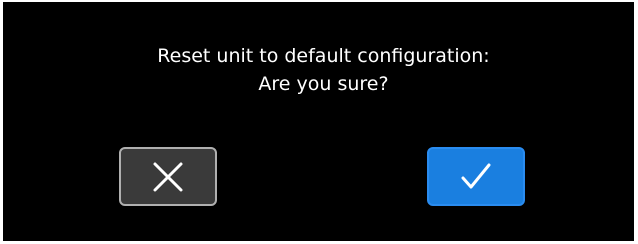 Image resolution: width=638 pixels, height=244 pixels. I want to click on message-line-1: Reset unit to default configuration:, so click(323, 56).